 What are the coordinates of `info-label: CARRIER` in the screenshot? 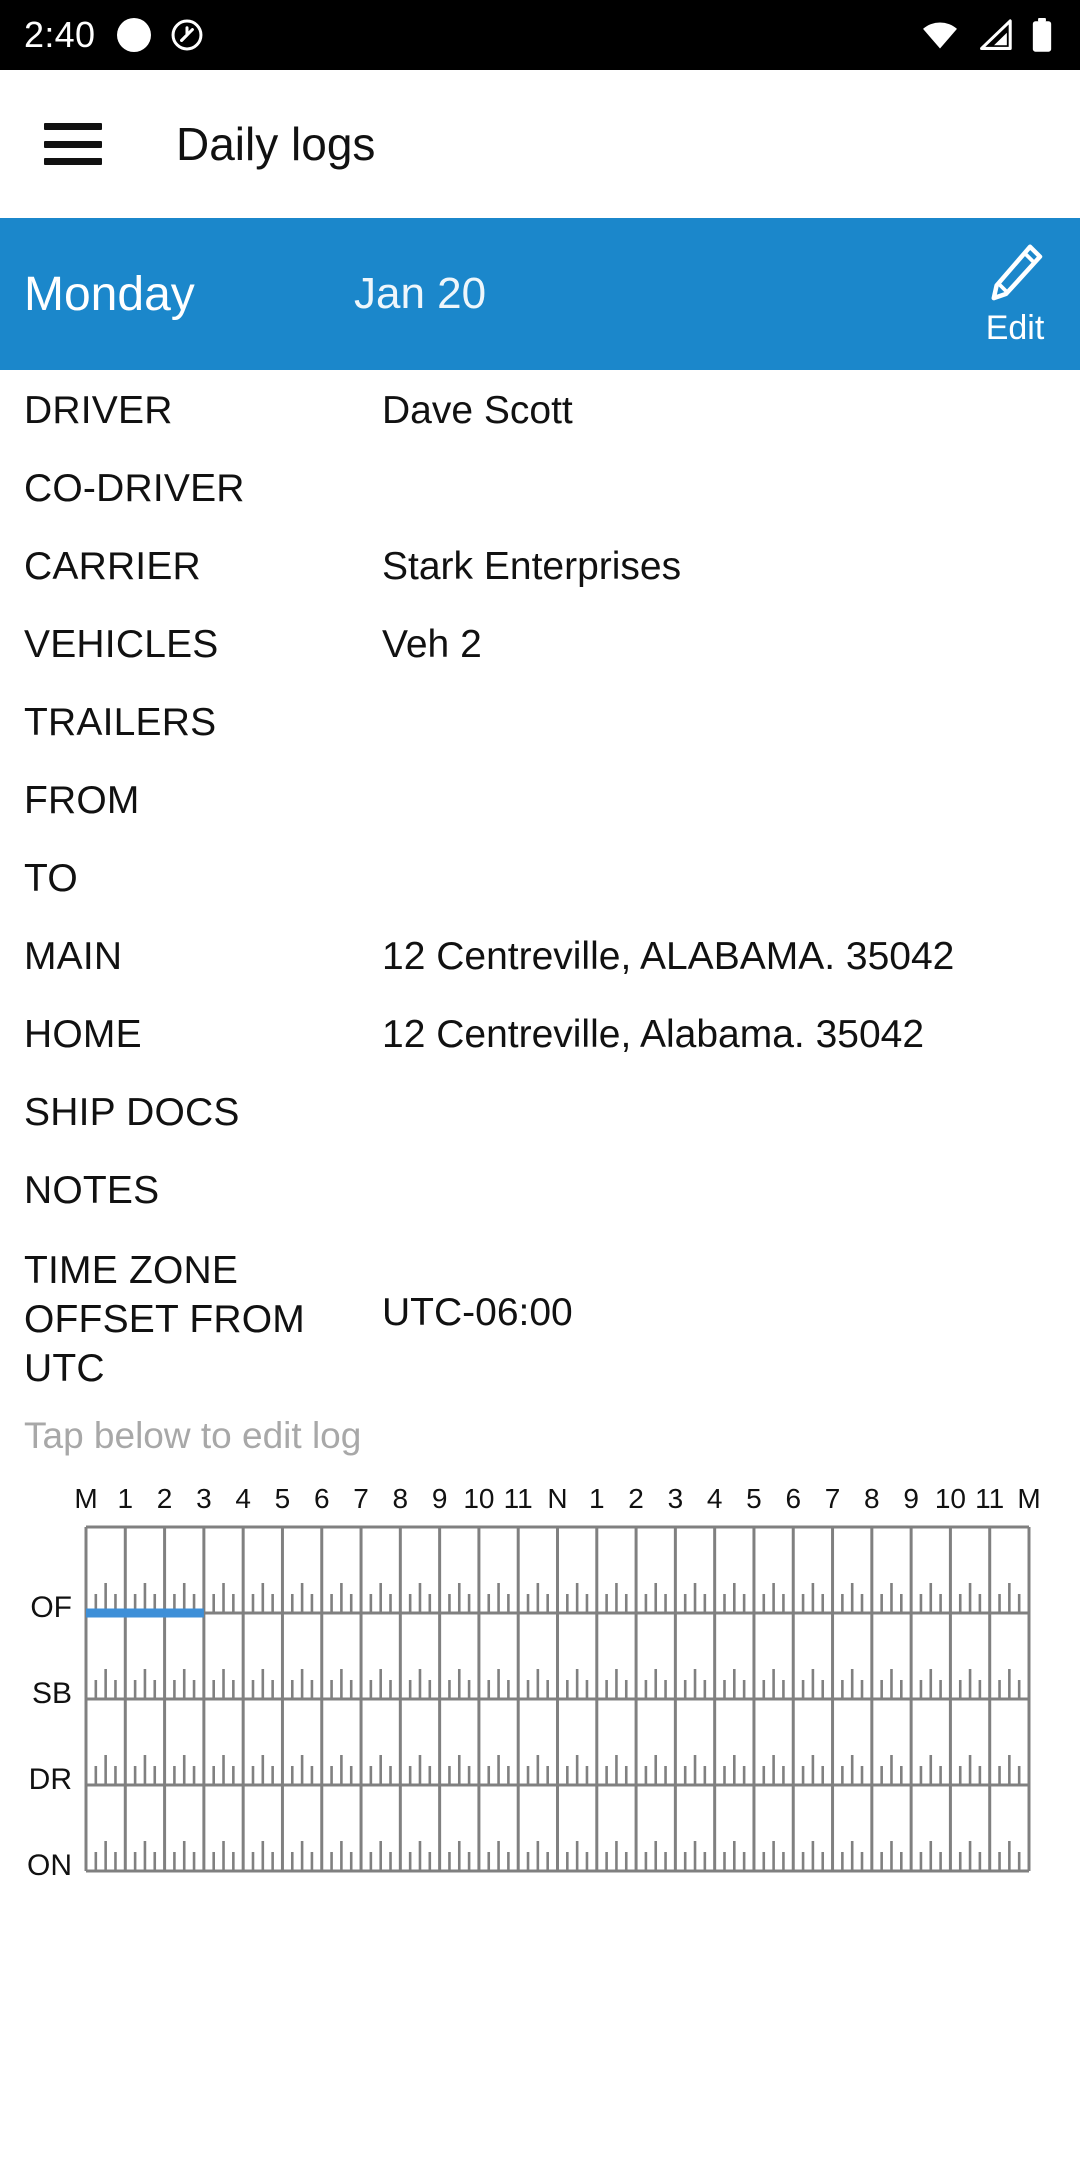 It's located at (112, 566).